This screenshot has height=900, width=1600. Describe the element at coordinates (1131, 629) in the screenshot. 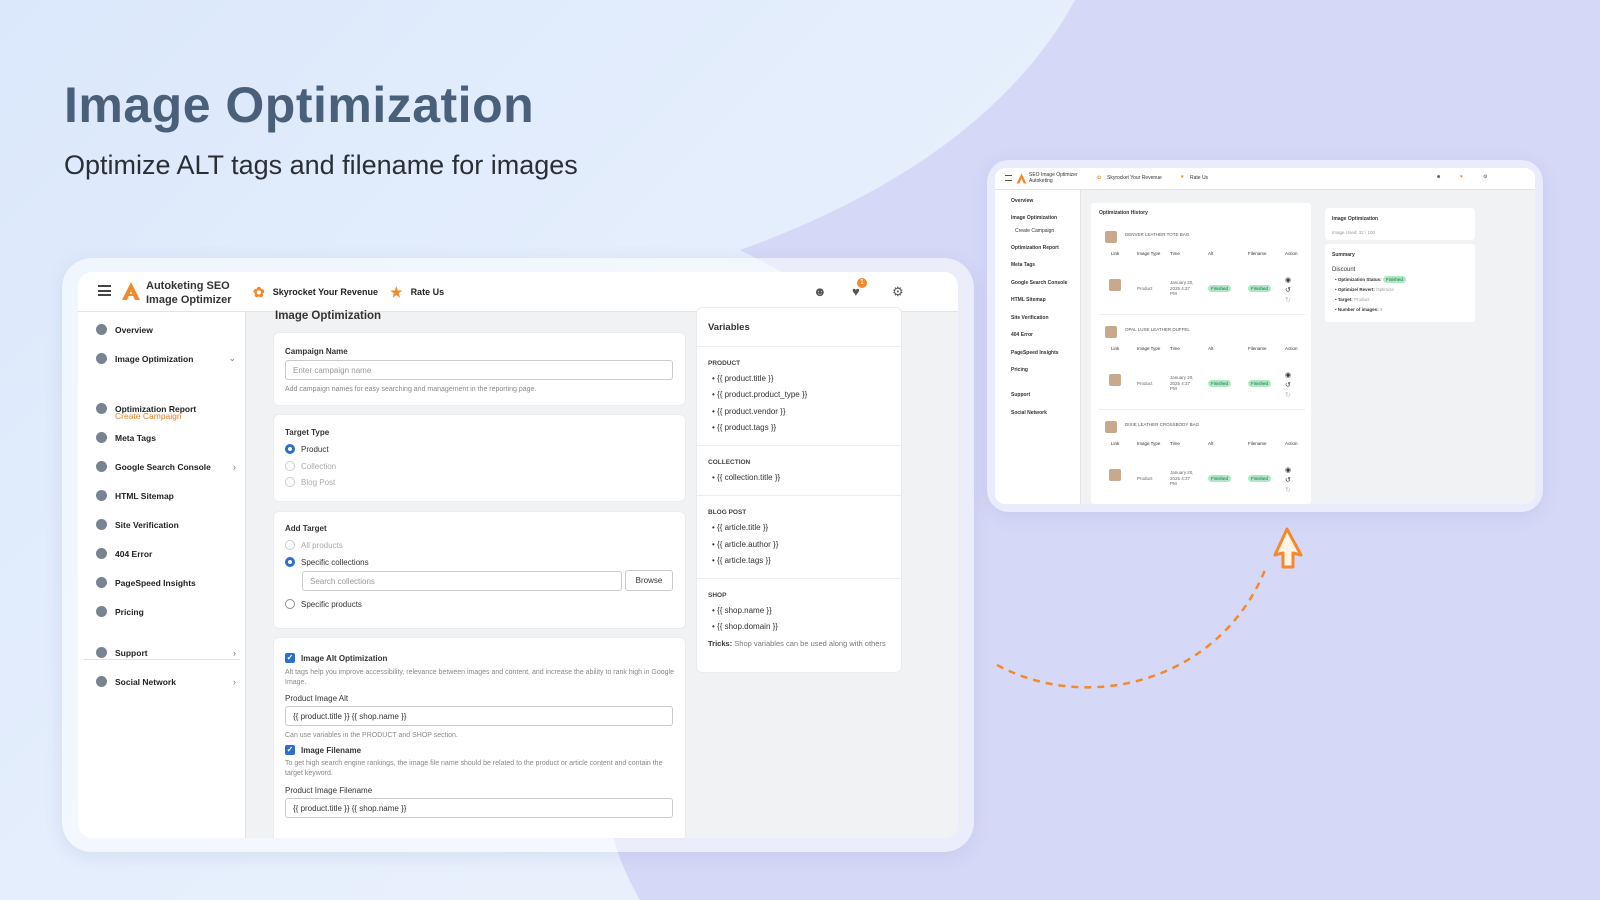

I see `dashed-arrow` at that location.